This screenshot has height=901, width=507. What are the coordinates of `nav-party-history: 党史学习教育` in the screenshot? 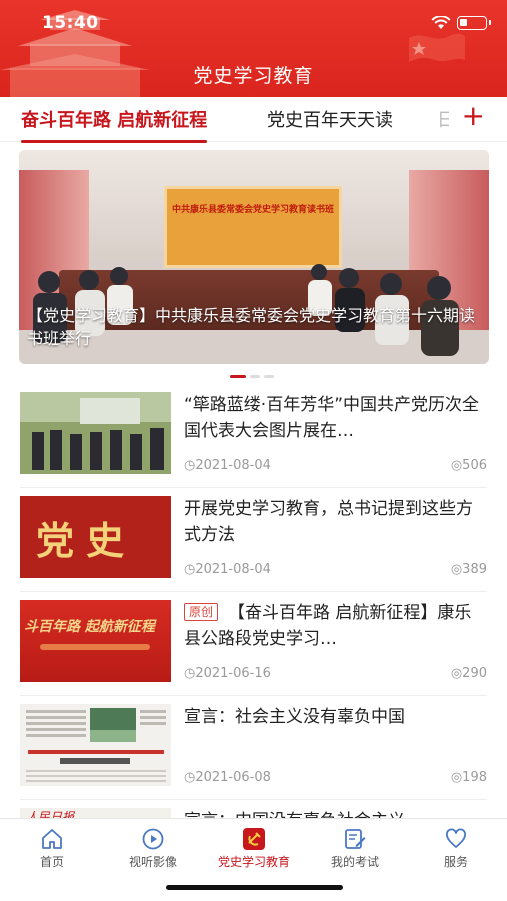 It's located at (254, 848).